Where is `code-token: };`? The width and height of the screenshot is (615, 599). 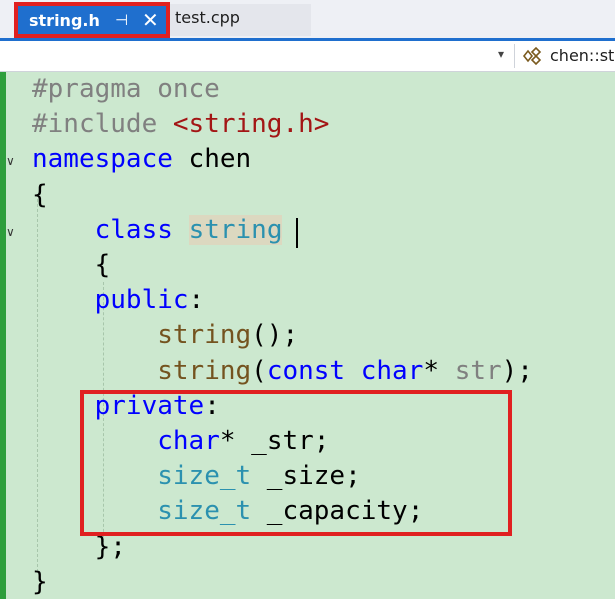
code-token: }; is located at coordinates (79, 546).